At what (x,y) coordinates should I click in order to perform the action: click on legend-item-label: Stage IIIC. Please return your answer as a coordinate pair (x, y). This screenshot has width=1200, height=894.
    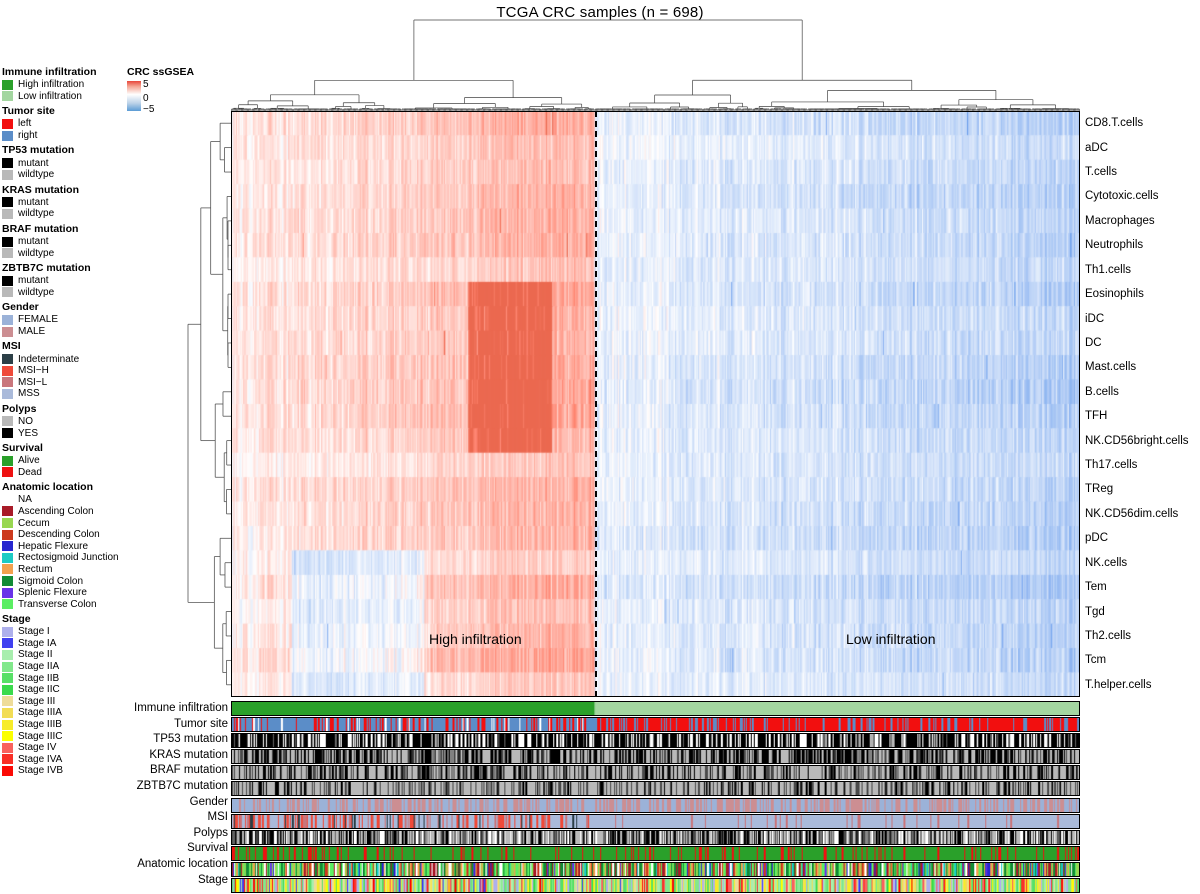
    Looking at the image, I should click on (40, 736).